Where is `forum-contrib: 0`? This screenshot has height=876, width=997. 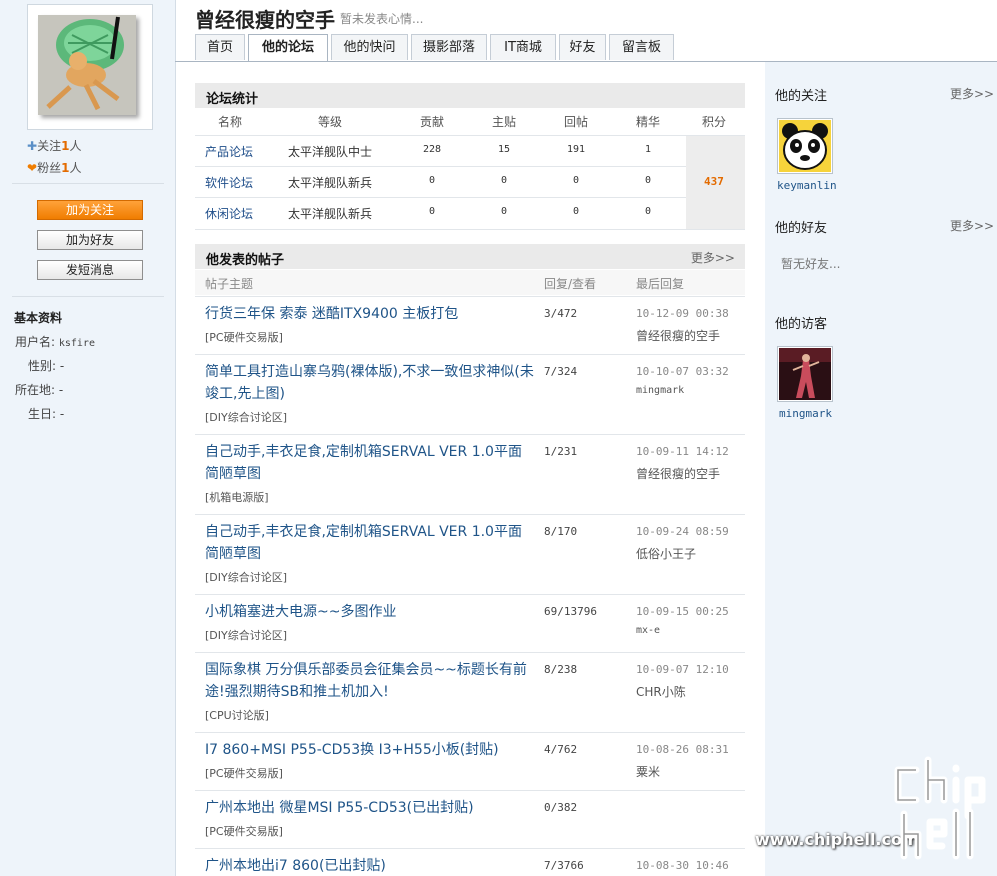
forum-contrib: 0 is located at coordinates (432, 180).